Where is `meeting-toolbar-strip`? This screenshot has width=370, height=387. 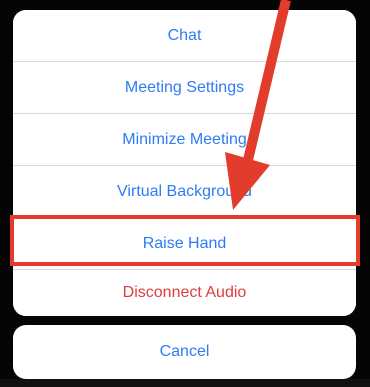
meeting-toolbar-strip is located at coordinates (185, 383).